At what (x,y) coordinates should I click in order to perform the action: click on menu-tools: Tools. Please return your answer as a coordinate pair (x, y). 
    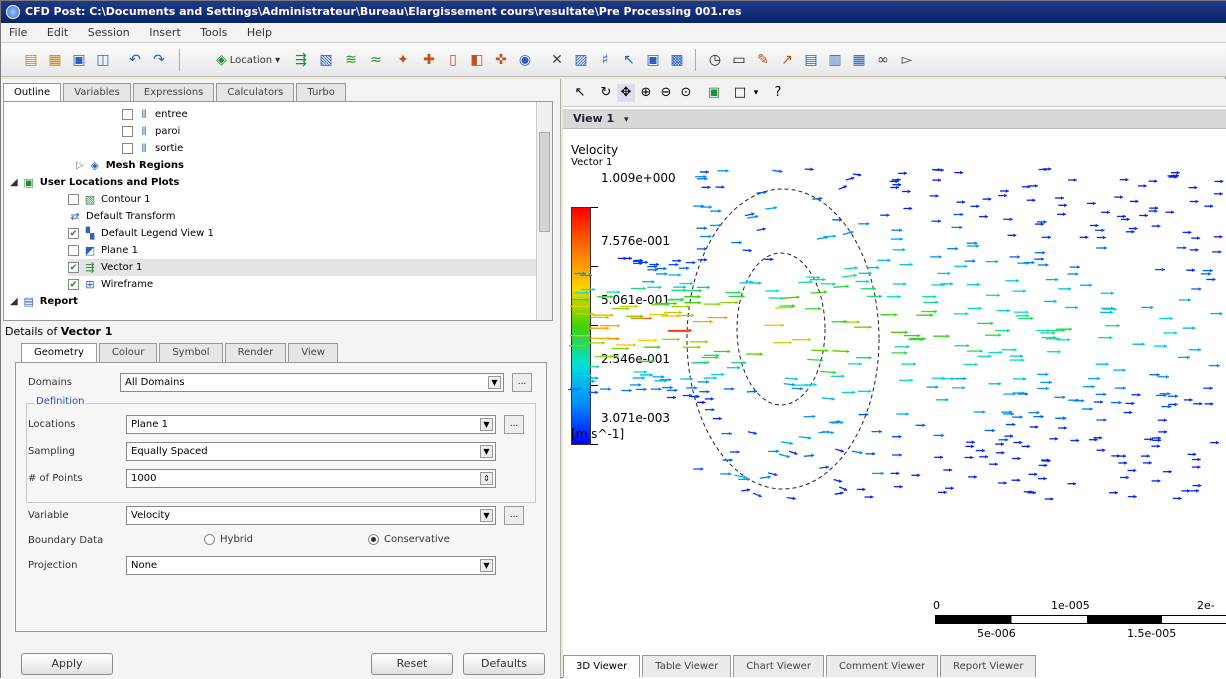
    Looking at the image, I should click on (213, 33).